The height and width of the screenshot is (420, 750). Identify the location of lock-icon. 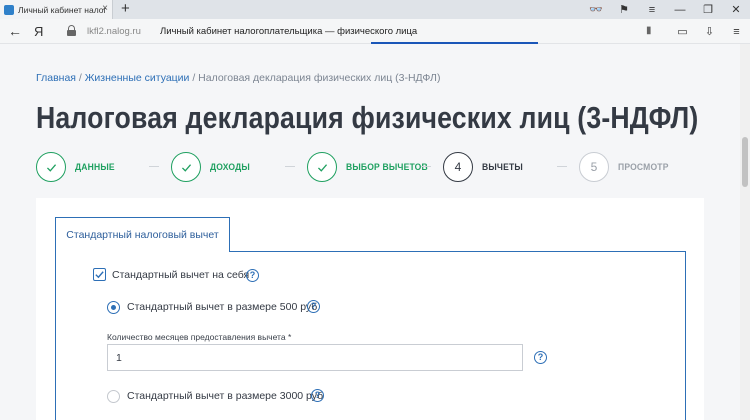
(71, 30).